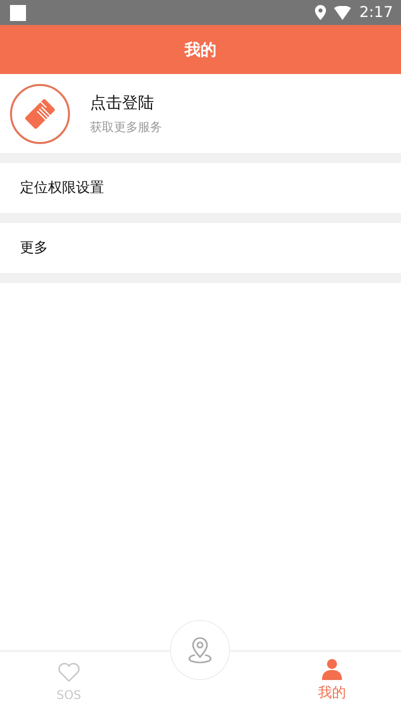 This screenshot has height=710, width=401. What do you see at coordinates (68, 672) in the screenshot?
I see `heart-icon` at bounding box center [68, 672].